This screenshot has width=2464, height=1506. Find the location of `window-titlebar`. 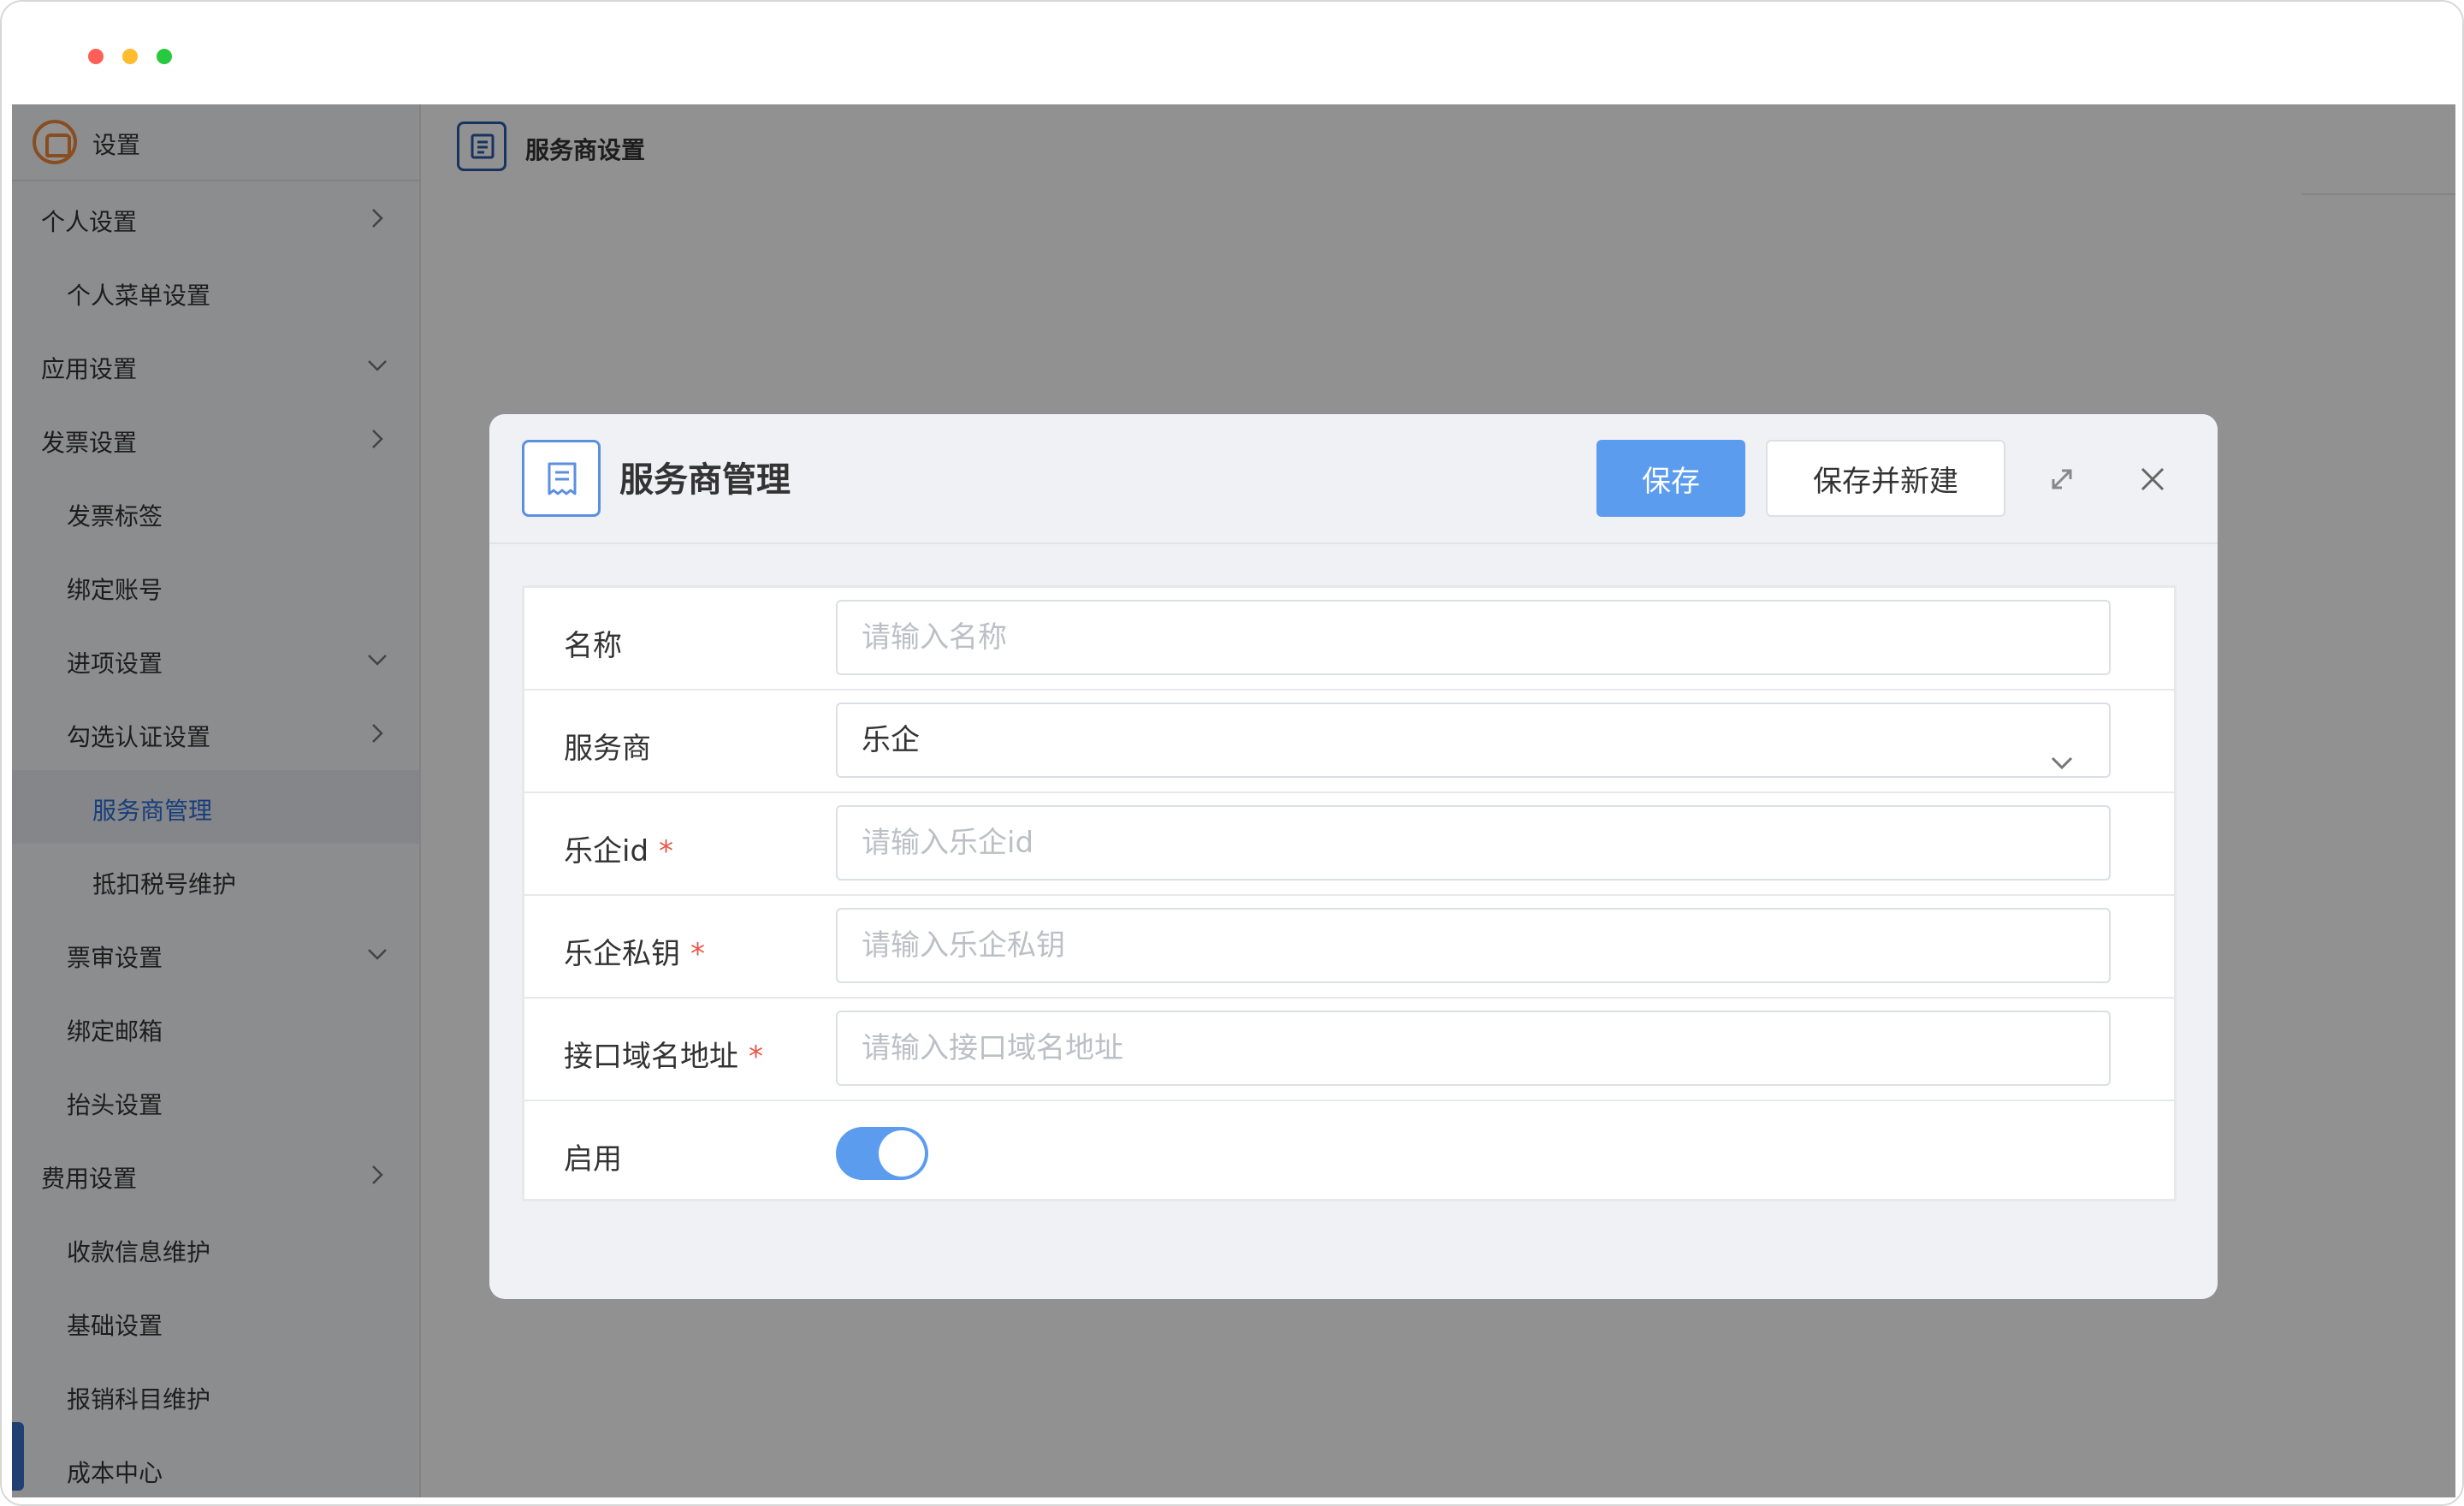

window-titlebar is located at coordinates (1232, 53).